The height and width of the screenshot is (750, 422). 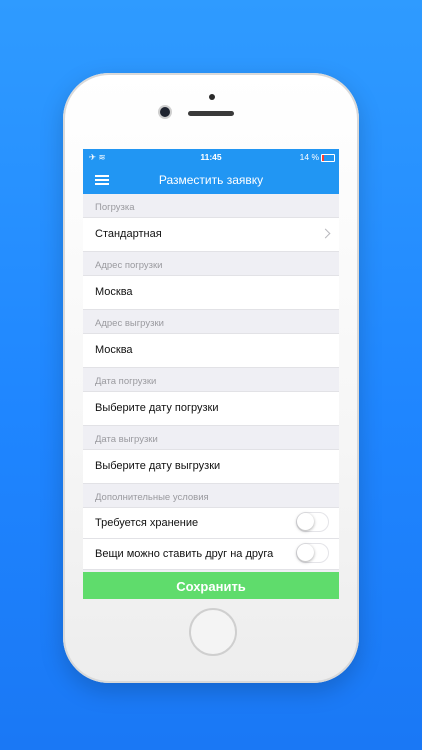 What do you see at coordinates (211, 350) in the screenshot?
I see `delivery-address-field: Москва` at bounding box center [211, 350].